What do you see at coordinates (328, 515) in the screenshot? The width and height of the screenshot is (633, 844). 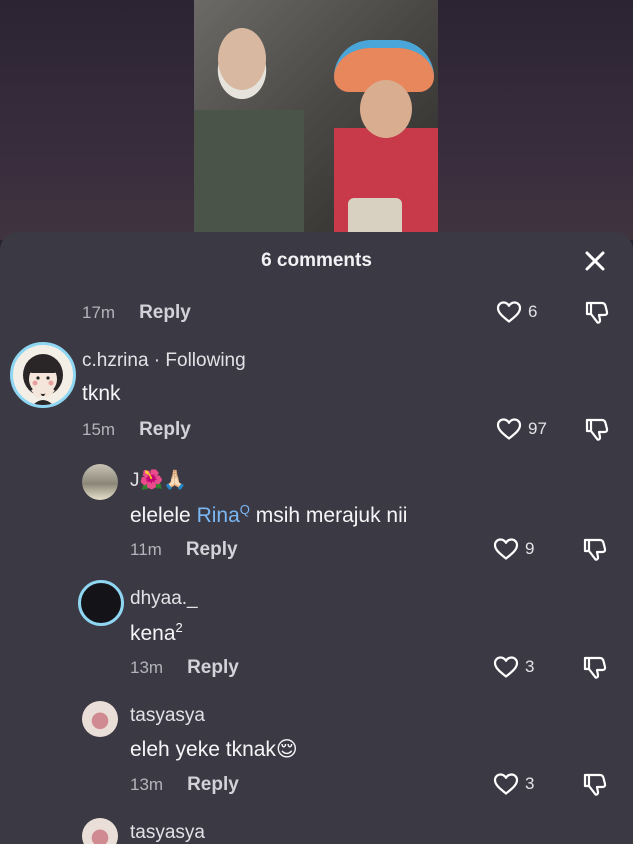 I see `comment-text-part: msih merajuk nii` at bounding box center [328, 515].